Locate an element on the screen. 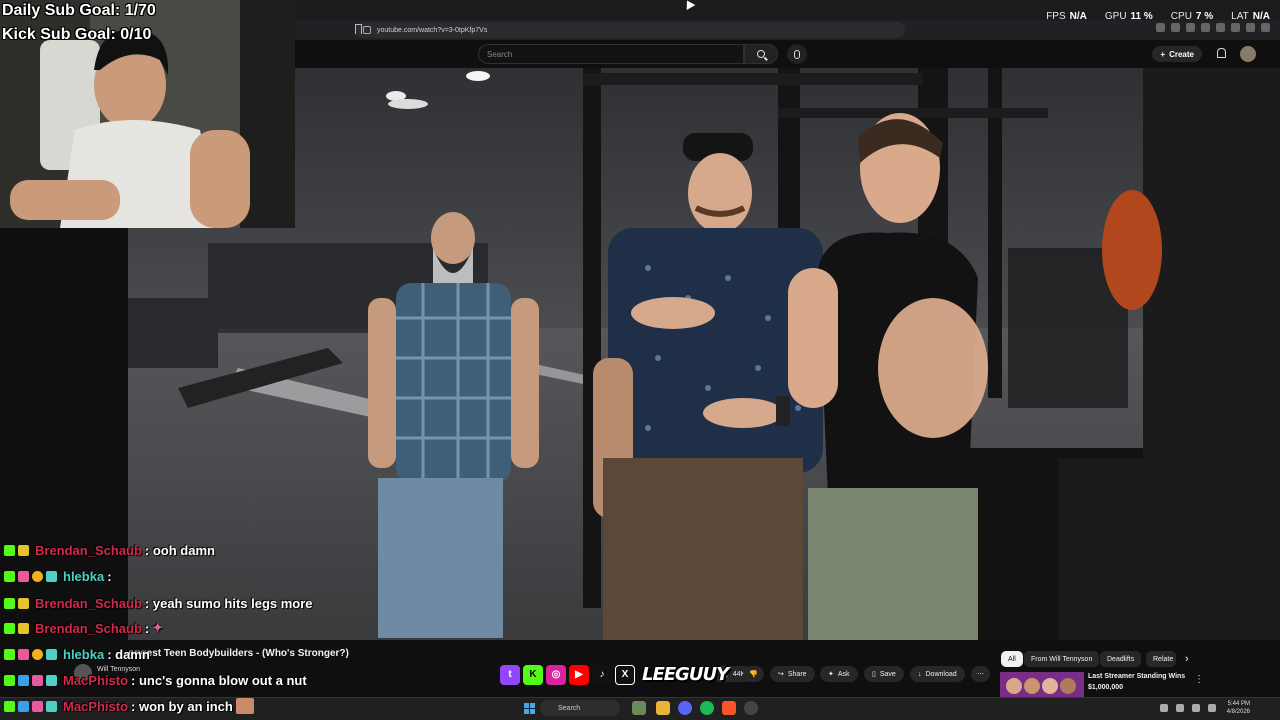  system-clock: 5:44 PM 4/8/2026 is located at coordinates (1238, 708).